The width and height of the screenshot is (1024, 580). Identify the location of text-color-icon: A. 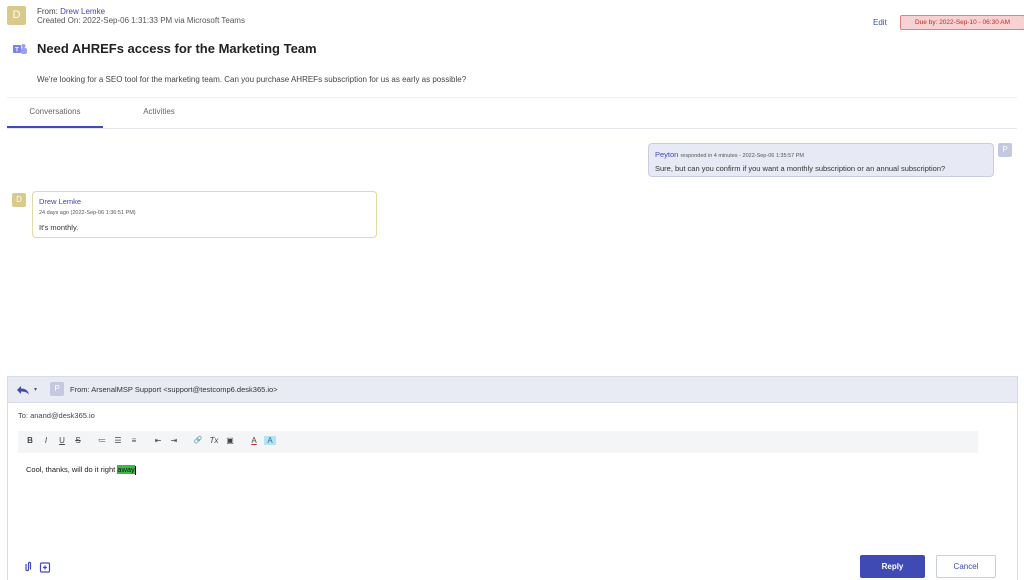
(254, 440).